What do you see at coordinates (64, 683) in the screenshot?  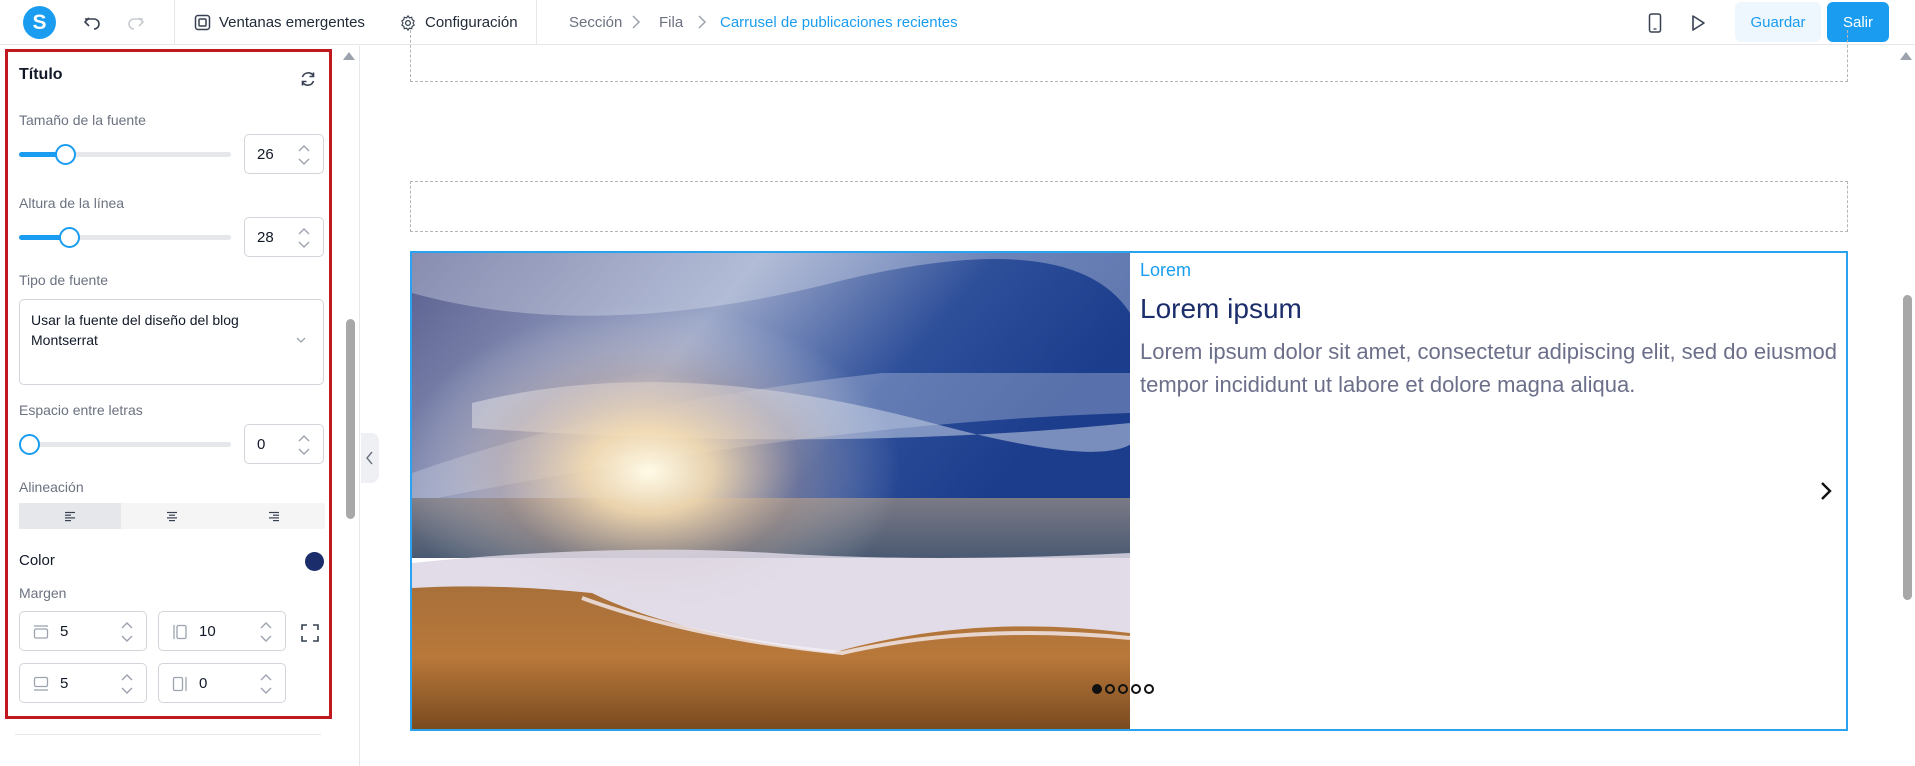 I see `margin-bottom-value: 5` at bounding box center [64, 683].